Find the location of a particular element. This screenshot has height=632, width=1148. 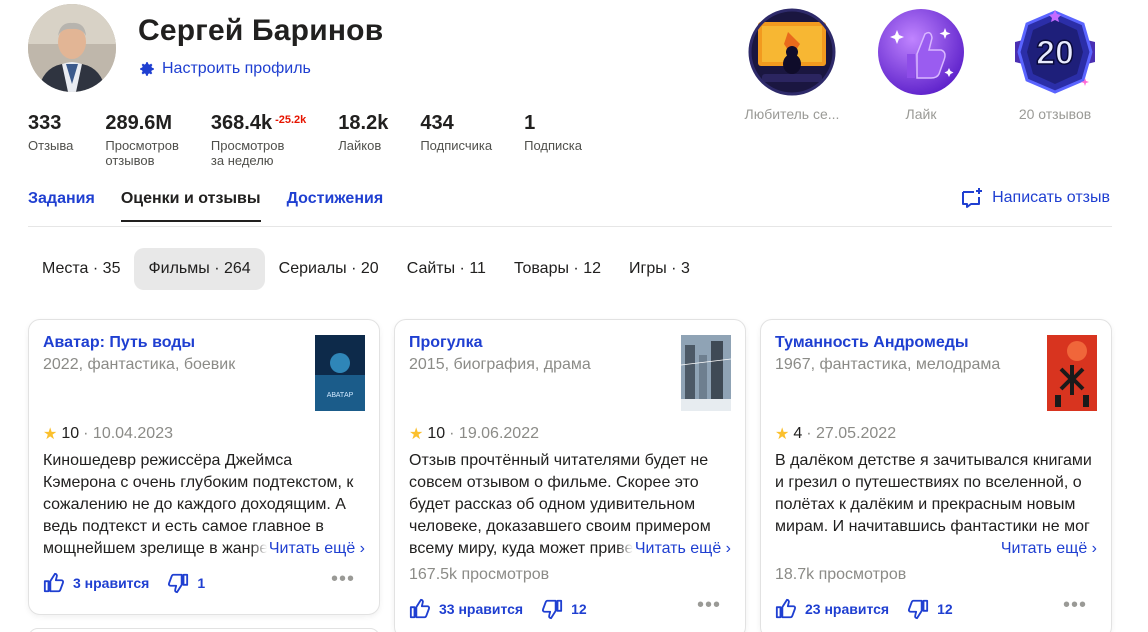

stat-label: Отзыва is located at coordinates (51, 145).